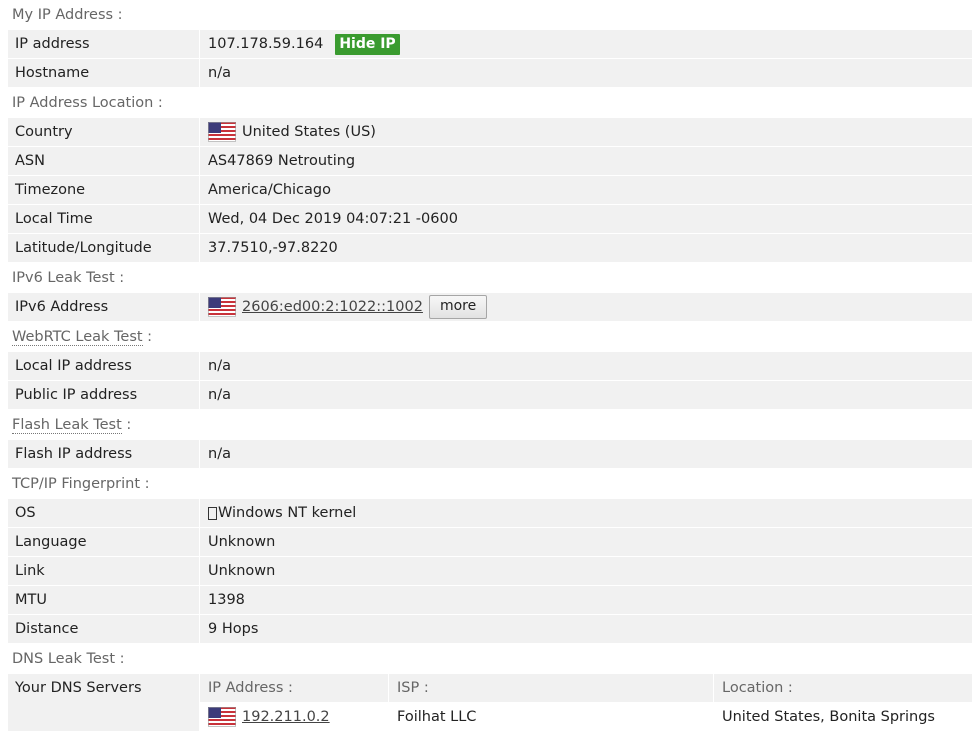  Describe the element at coordinates (77, 337) in the screenshot. I see `webrtc-leak-test-link: WebRTC Leak Test` at that location.